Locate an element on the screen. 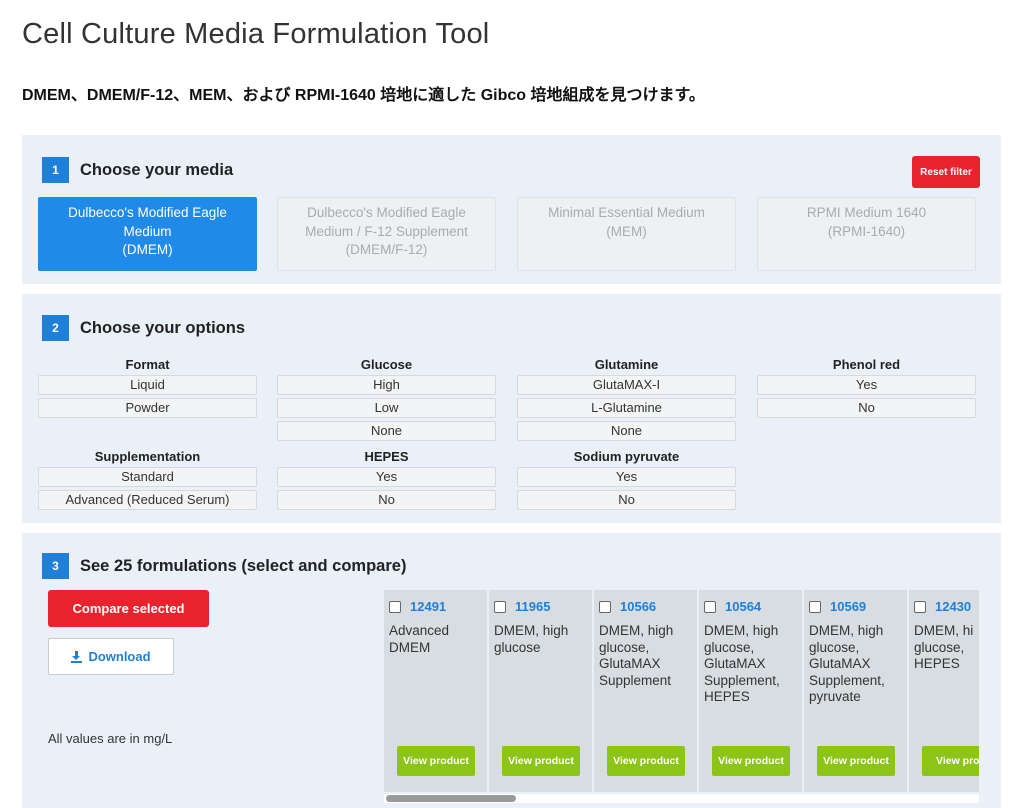 Image resolution: width=1024 pixels, height=808 pixels. option-format-liquid: Liquid is located at coordinates (147, 385).